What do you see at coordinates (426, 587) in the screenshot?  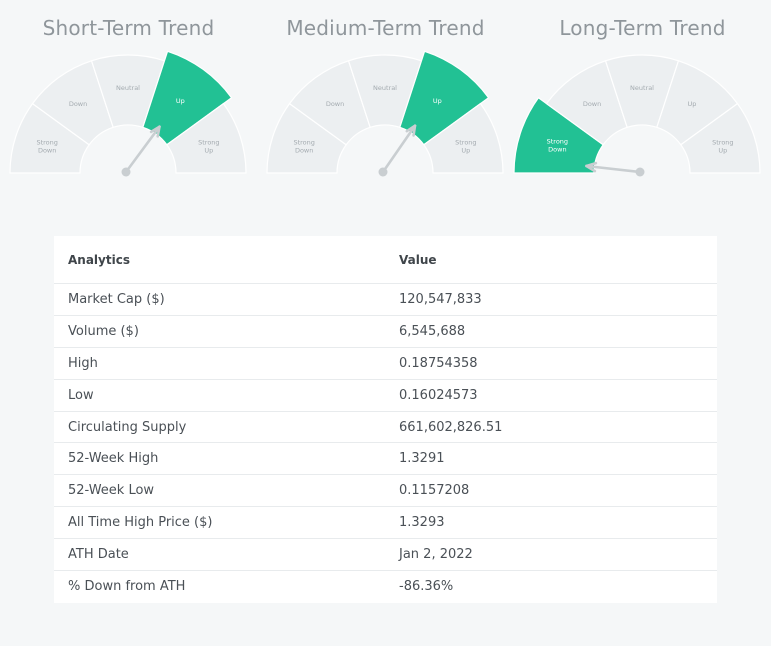 I see `metric-value: -86.36%` at bounding box center [426, 587].